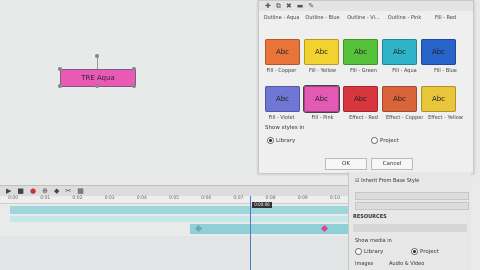 The width and height of the screenshot is (480, 270). I want to click on resize-handle-br, so click(134, 86).